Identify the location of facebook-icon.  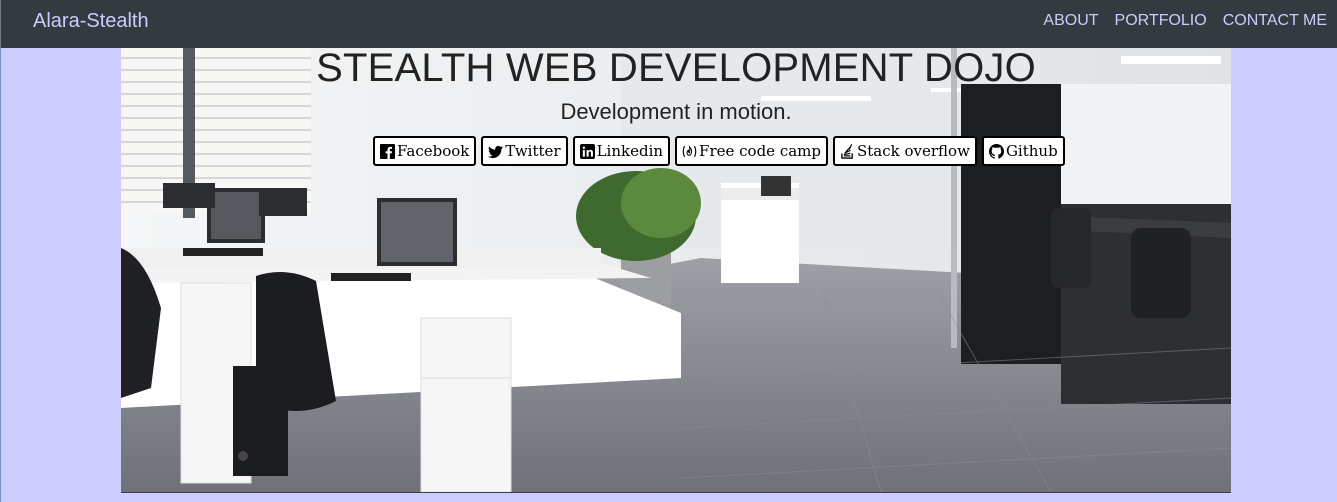
(387, 151).